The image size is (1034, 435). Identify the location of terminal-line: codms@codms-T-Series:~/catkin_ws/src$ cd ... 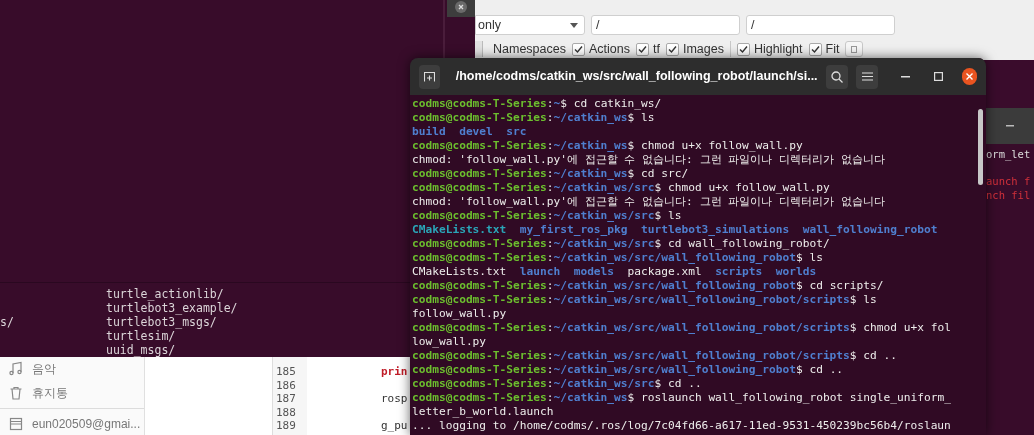
(557, 384).